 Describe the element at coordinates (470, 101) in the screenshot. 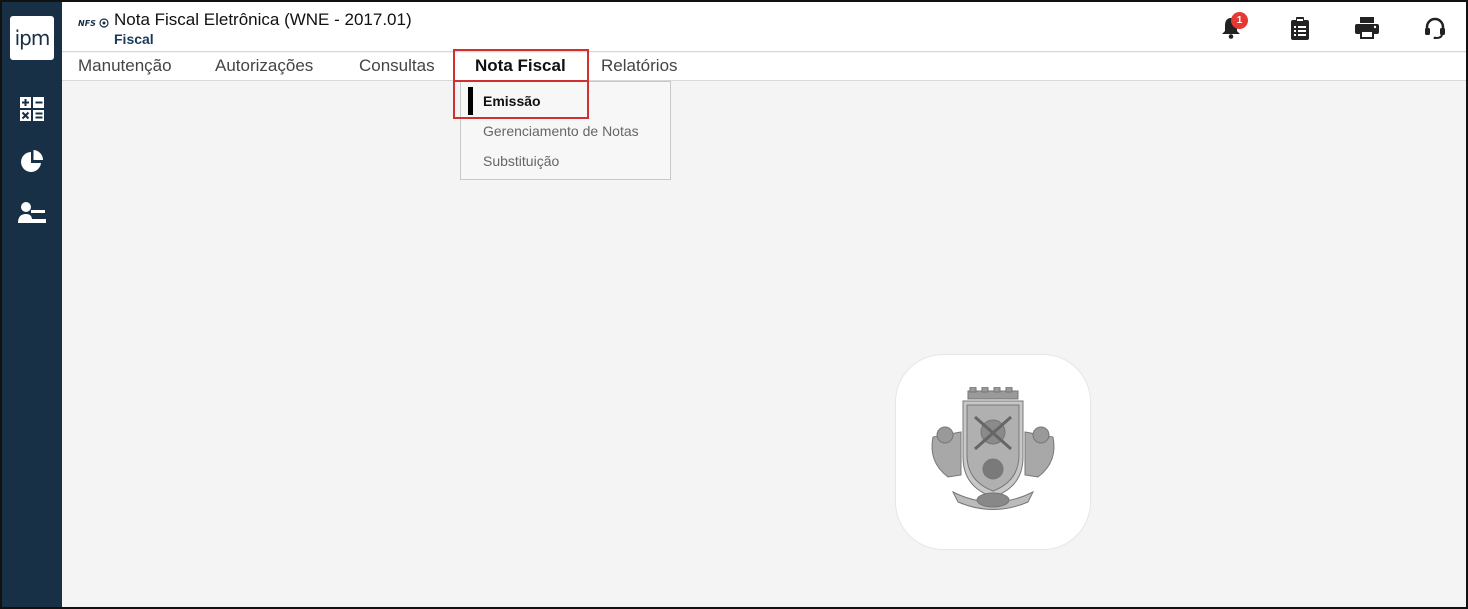

I see `selected-indicator` at that location.